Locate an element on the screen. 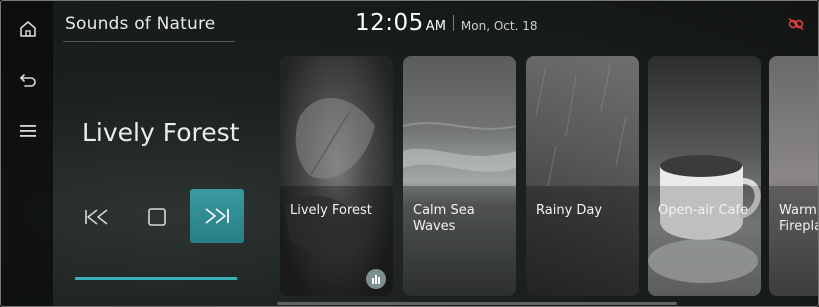  card-label: Warm Firepla is located at coordinates (799, 218).